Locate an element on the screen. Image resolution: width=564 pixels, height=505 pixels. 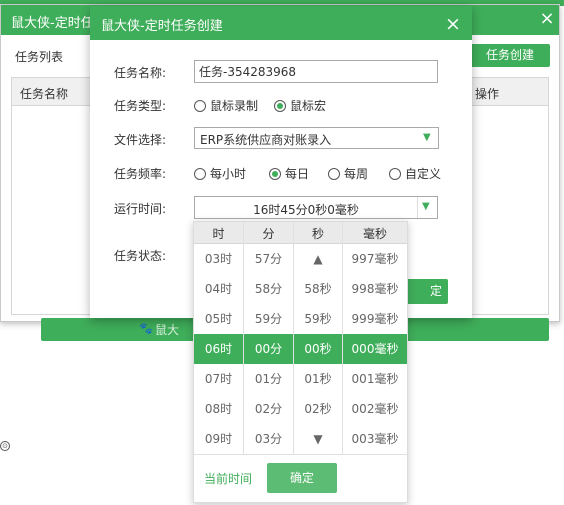
type-radio-mouse-macro: 鼠标宏 is located at coordinates (300, 105).